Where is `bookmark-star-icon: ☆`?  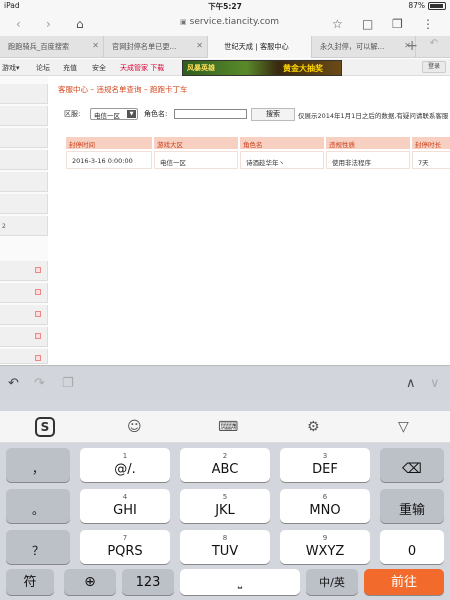 bookmark-star-icon: ☆ is located at coordinates (337, 24).